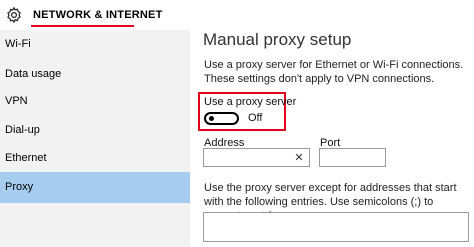 Image resolution: width=474 pixels, height=247 pixels. I want to click on sidebar-item-wifi: Wi-Fi, so click(95, 44).